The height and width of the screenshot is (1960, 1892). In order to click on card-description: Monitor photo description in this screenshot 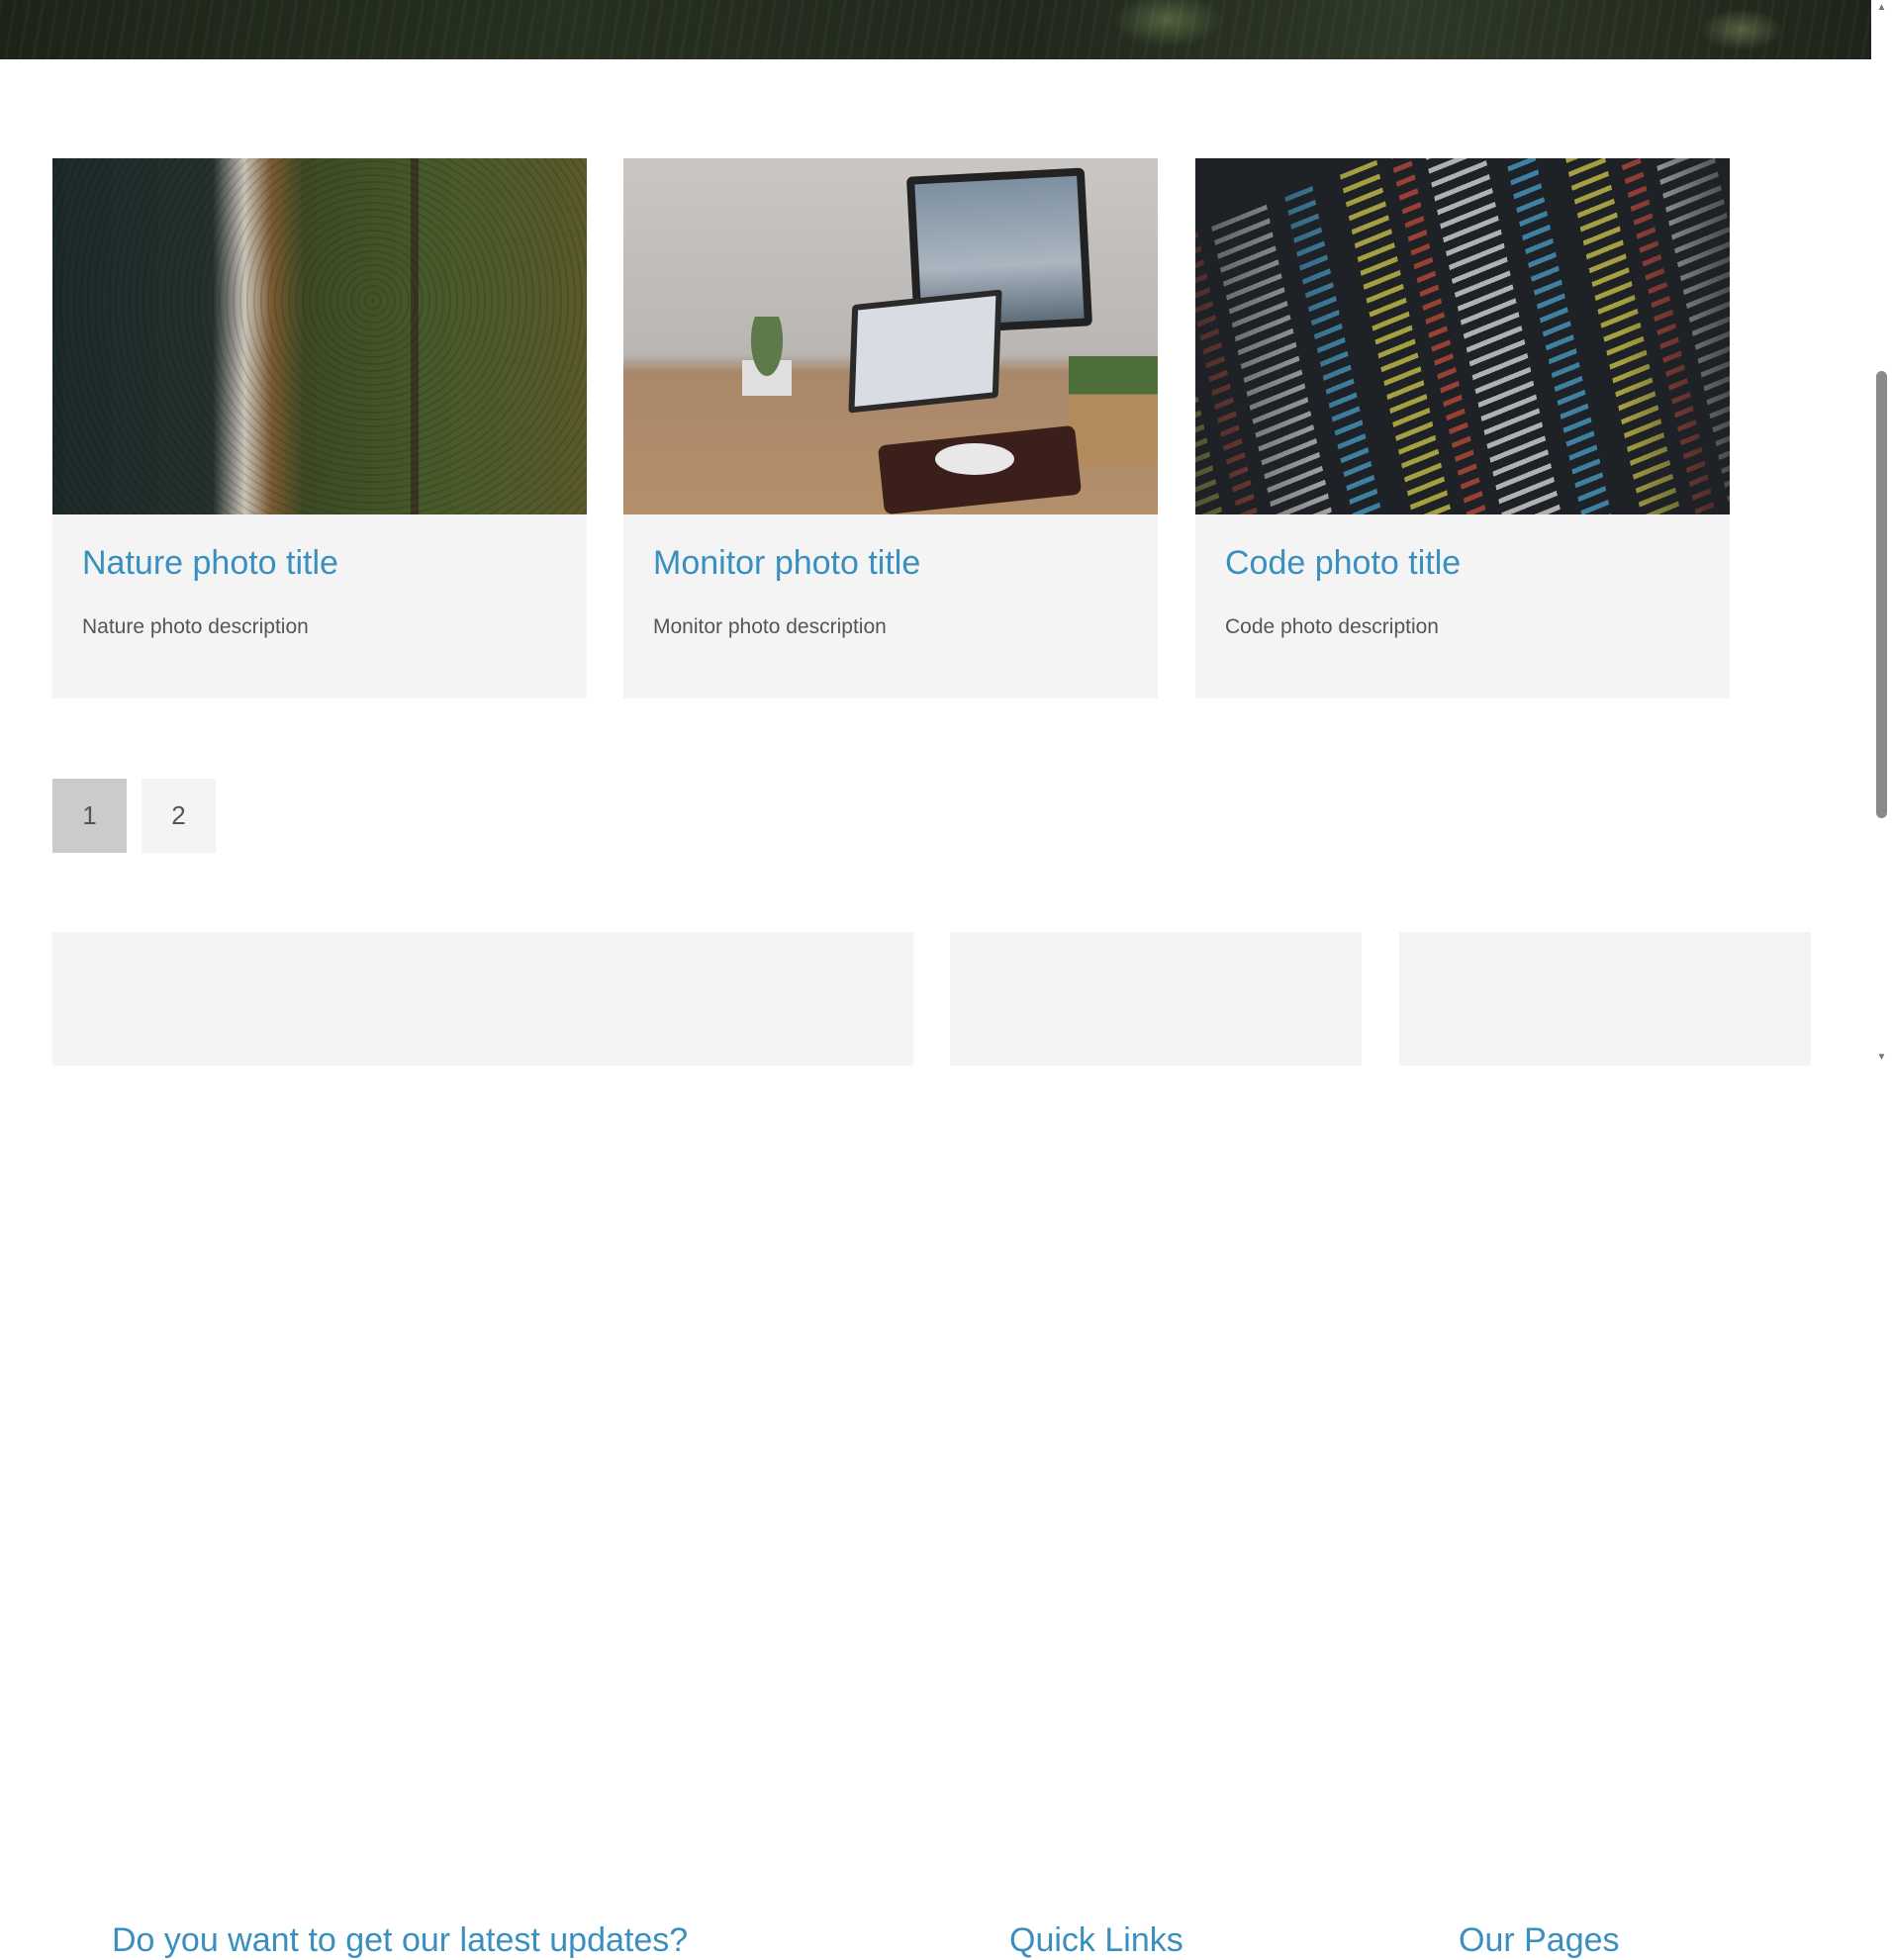, I will do `click(770, 626)`.